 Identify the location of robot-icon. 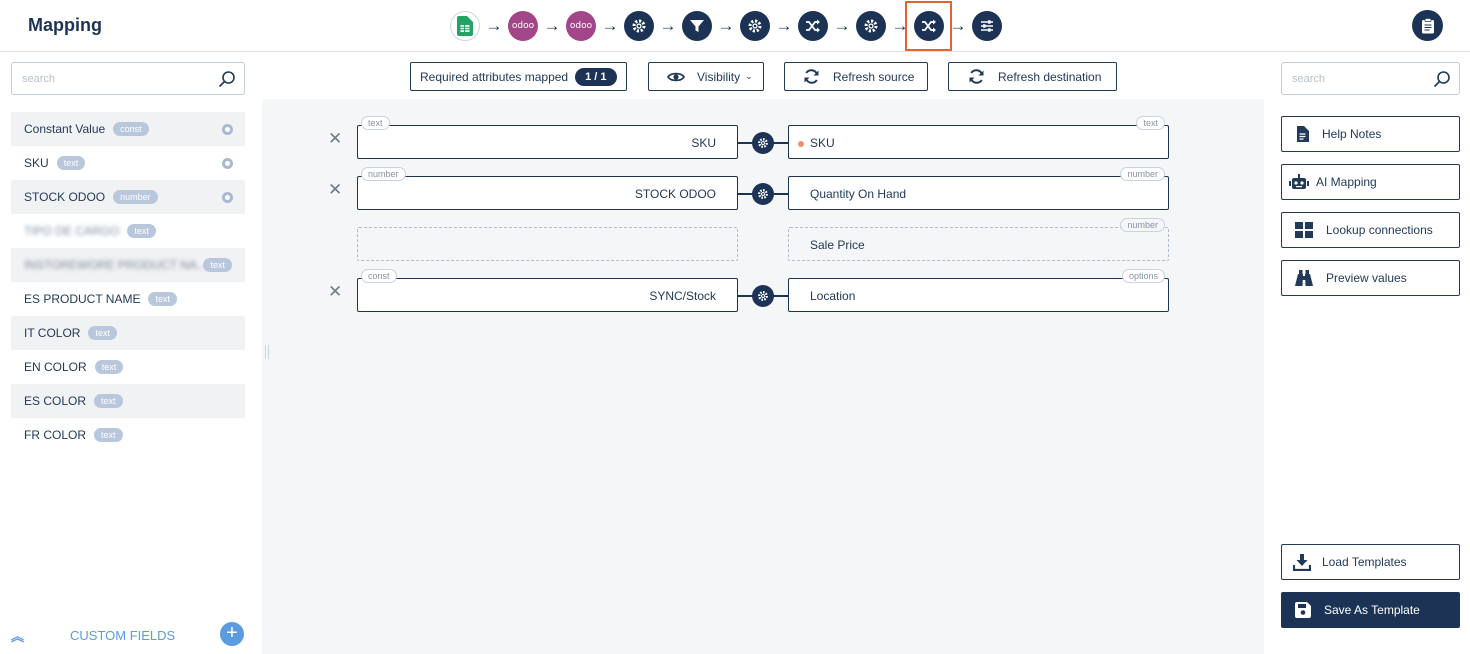
(1299, 181).